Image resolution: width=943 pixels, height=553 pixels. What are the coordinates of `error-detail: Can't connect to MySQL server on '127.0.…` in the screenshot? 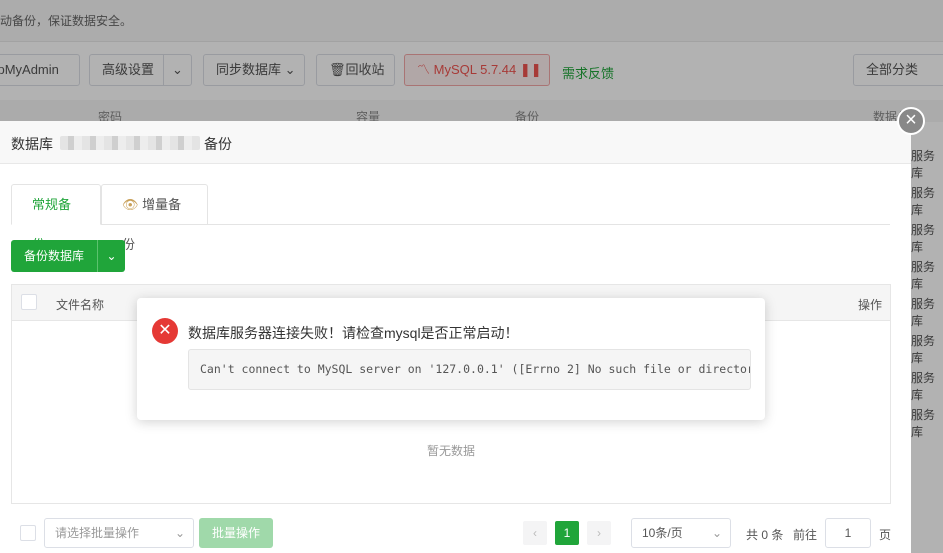 It's located at (469, 369).